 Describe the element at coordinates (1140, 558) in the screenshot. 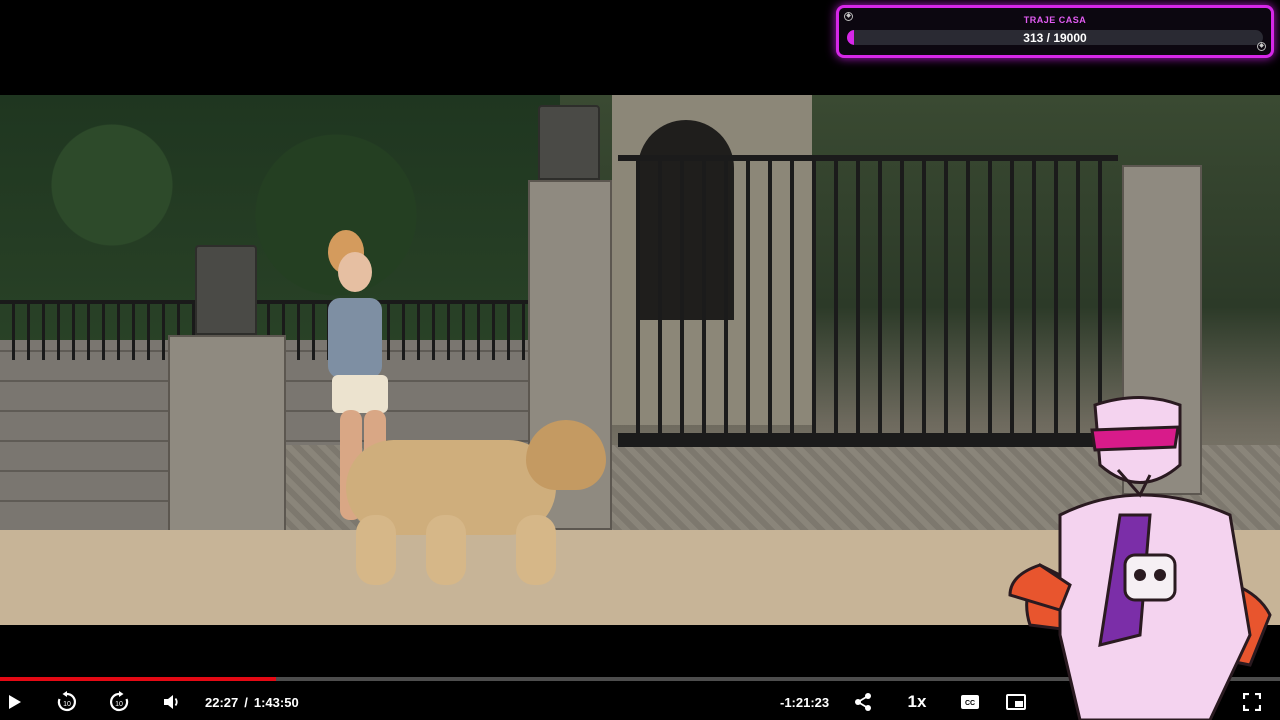

I see `streamer-avatar` at that location.